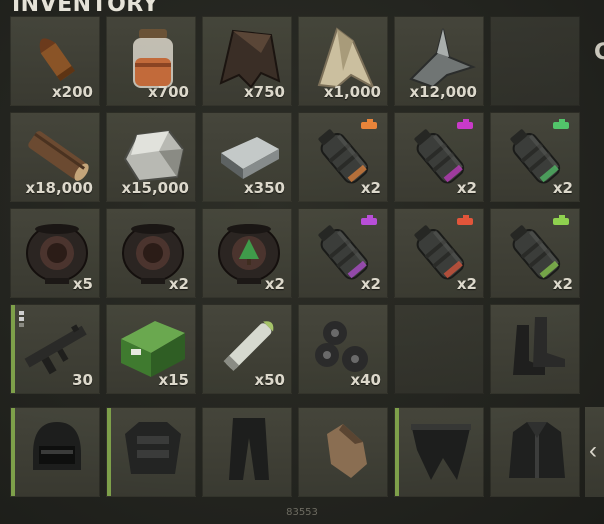 The height and width of the screenshot is (524, 604). I want to click on inventory-slot: x750, so click(247, 61).